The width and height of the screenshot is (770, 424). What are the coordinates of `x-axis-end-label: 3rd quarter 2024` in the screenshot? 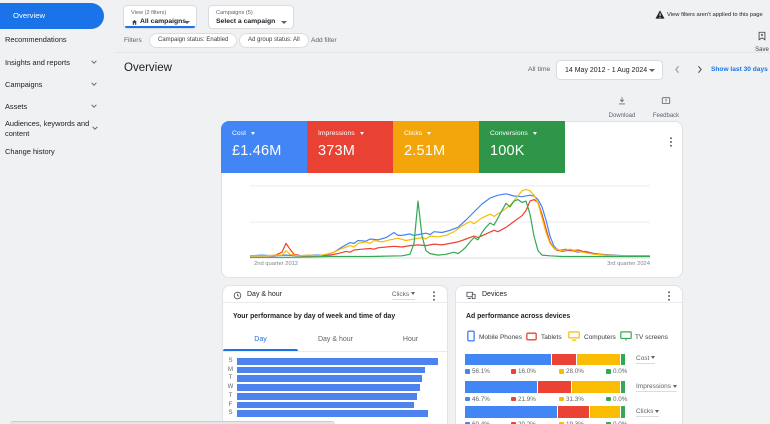 It's located at (628, 264).